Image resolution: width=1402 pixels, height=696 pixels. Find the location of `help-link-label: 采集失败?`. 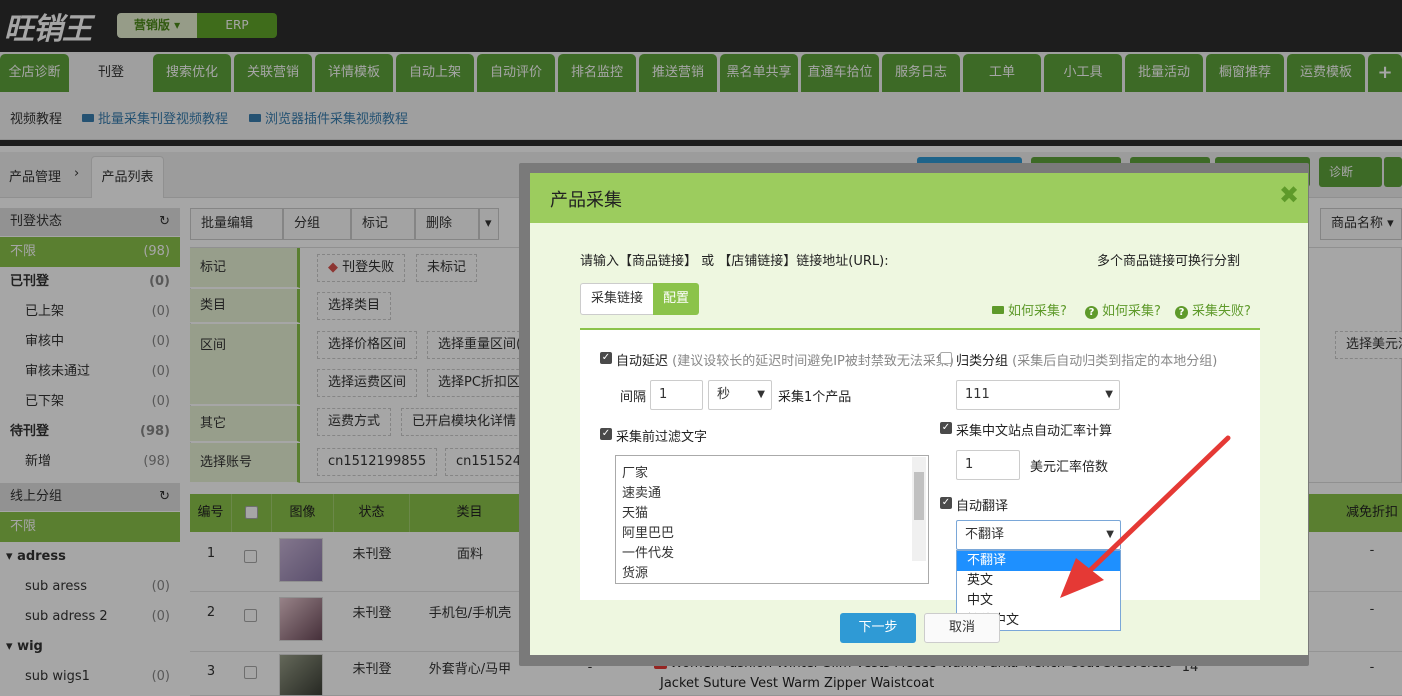

help-link-label: 采集失败? is located at coordinates (1221, 311).